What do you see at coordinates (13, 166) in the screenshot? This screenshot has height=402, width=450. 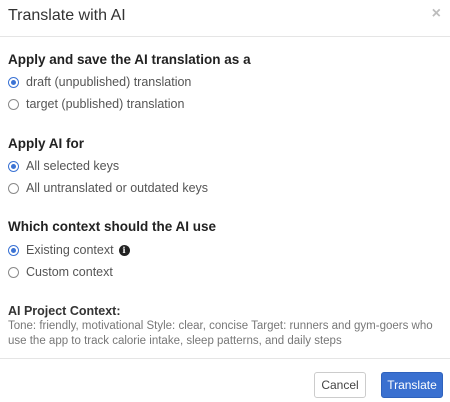 I see `radio-selected-keys` at bounding box center [13, 166].